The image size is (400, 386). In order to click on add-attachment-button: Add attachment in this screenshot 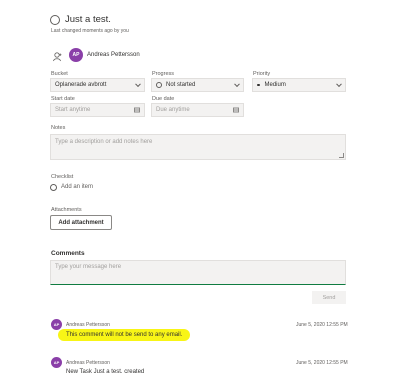, I will do `click(81, 222)`.